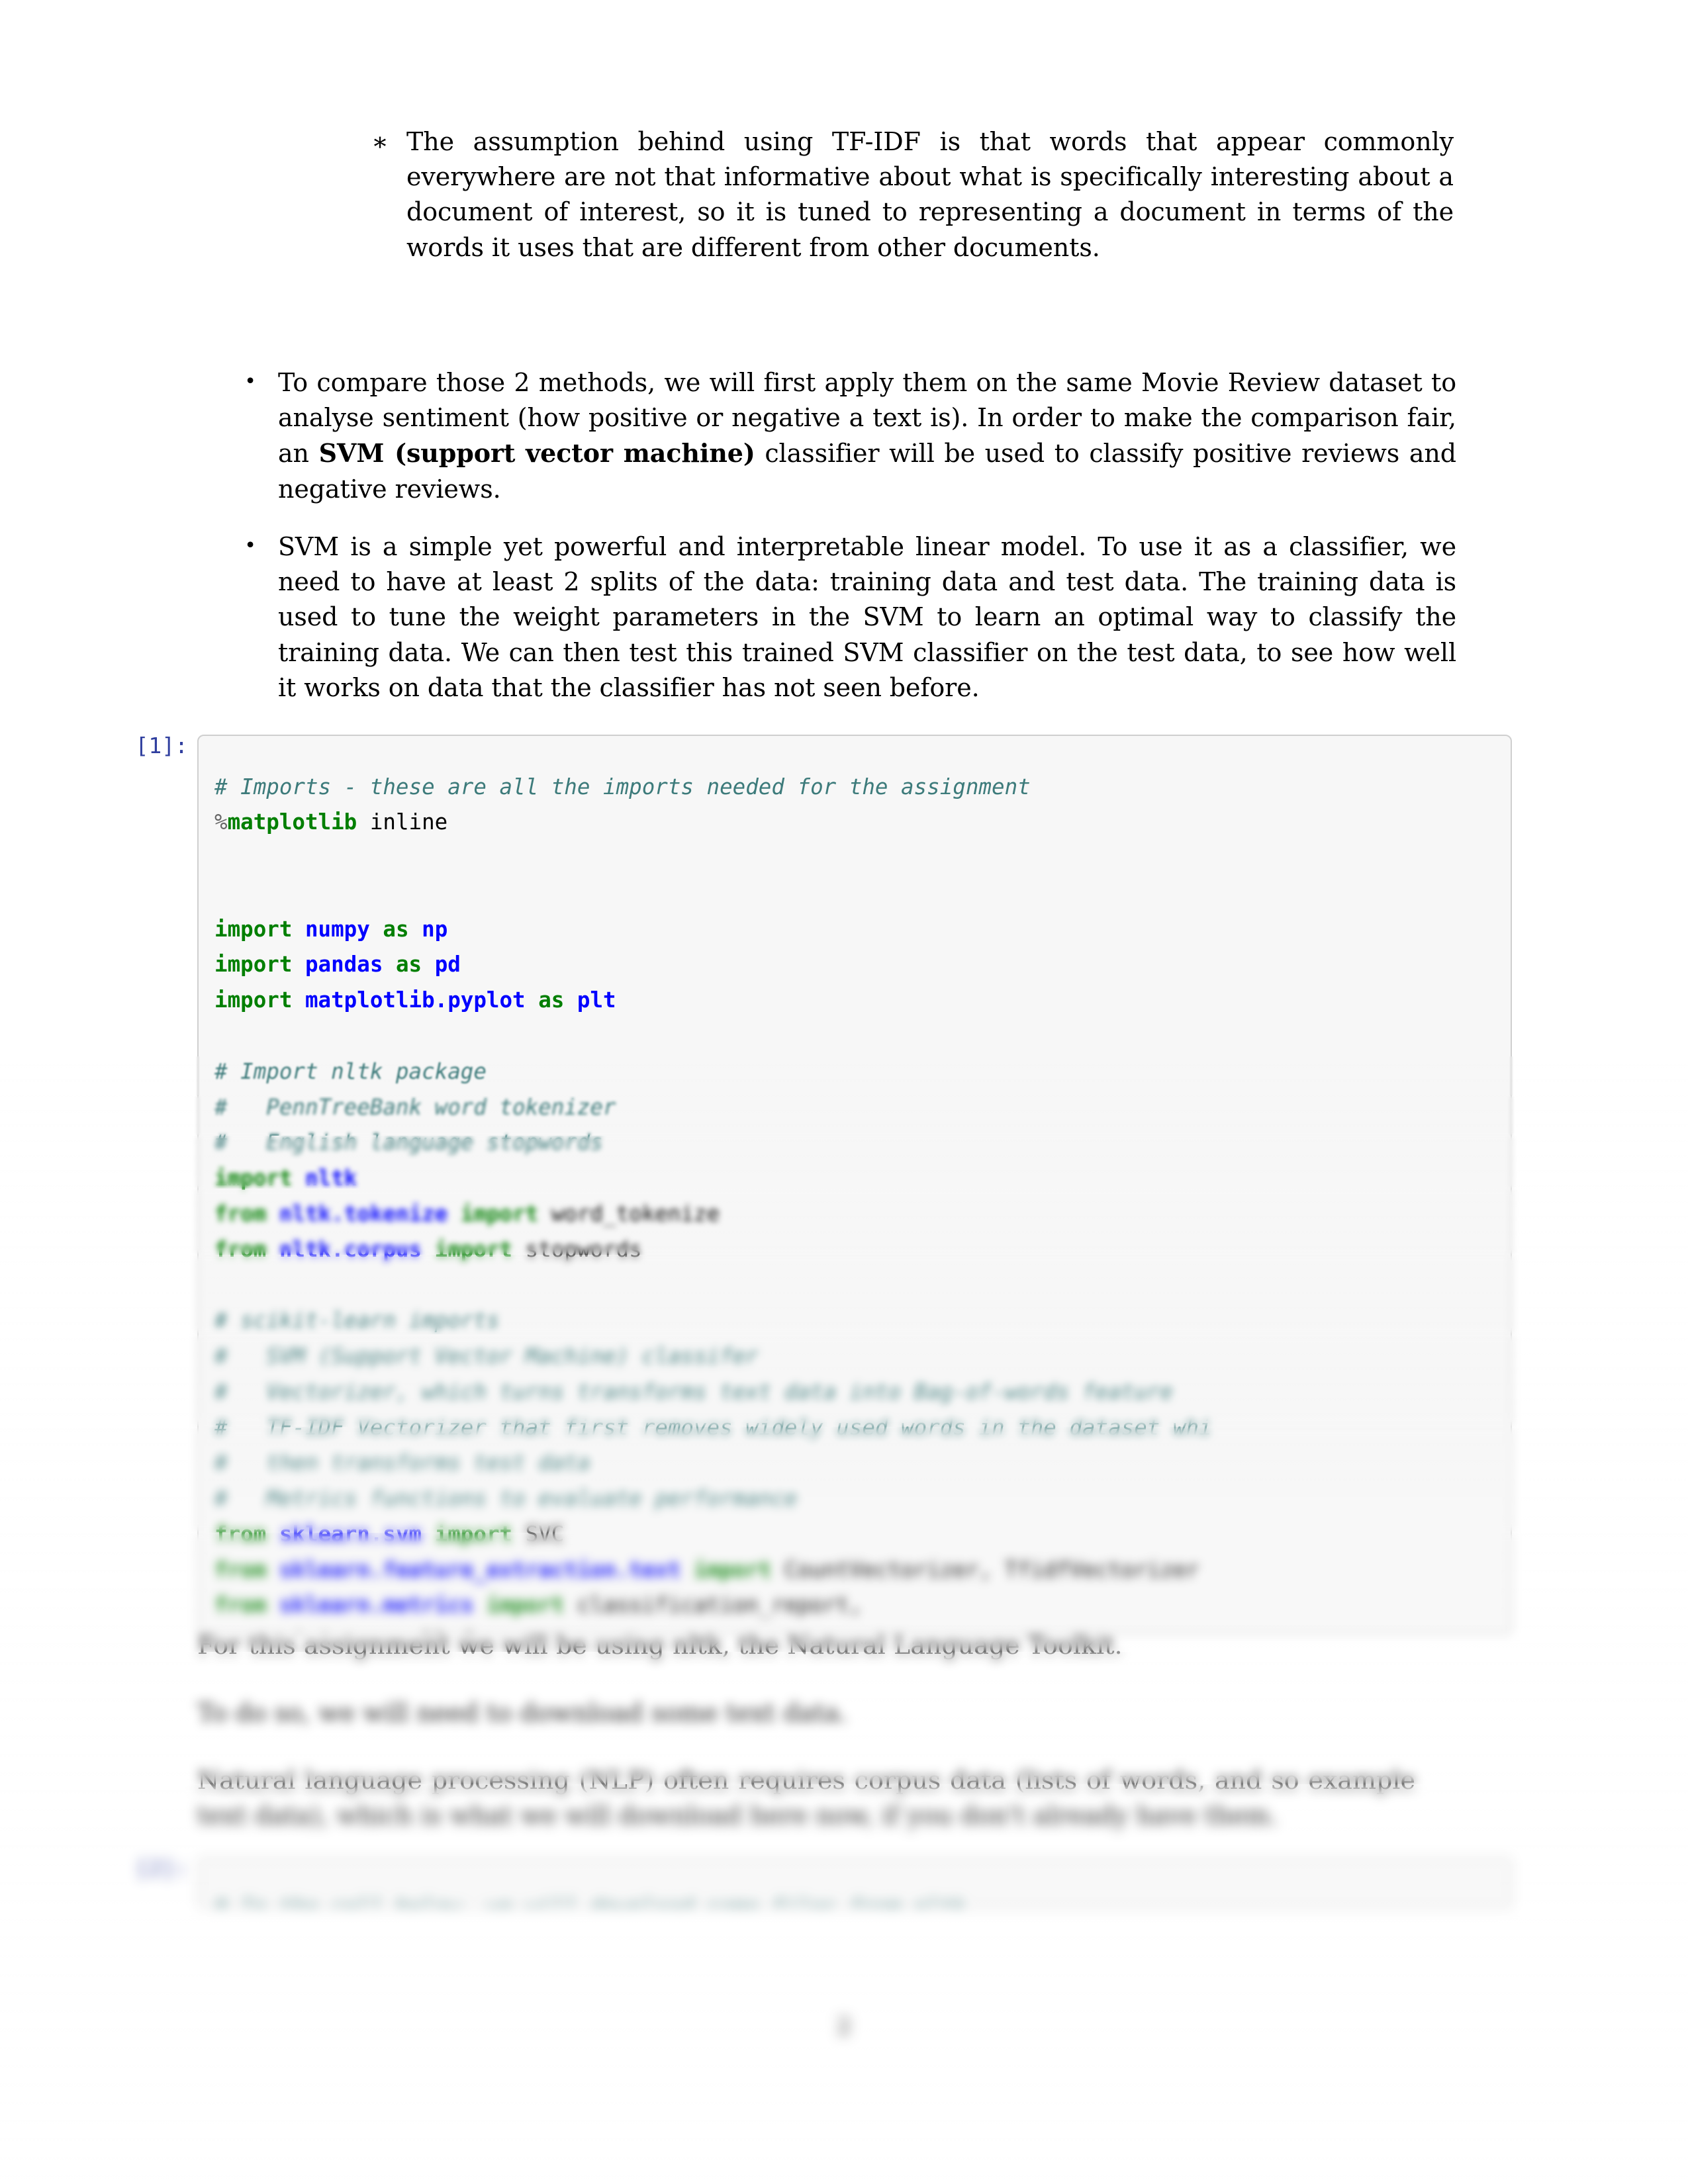  Describe the element at coordinates (536, 454) in the screenshot. I see `svm-bold-term: SVM (support vector machine)` at that location.